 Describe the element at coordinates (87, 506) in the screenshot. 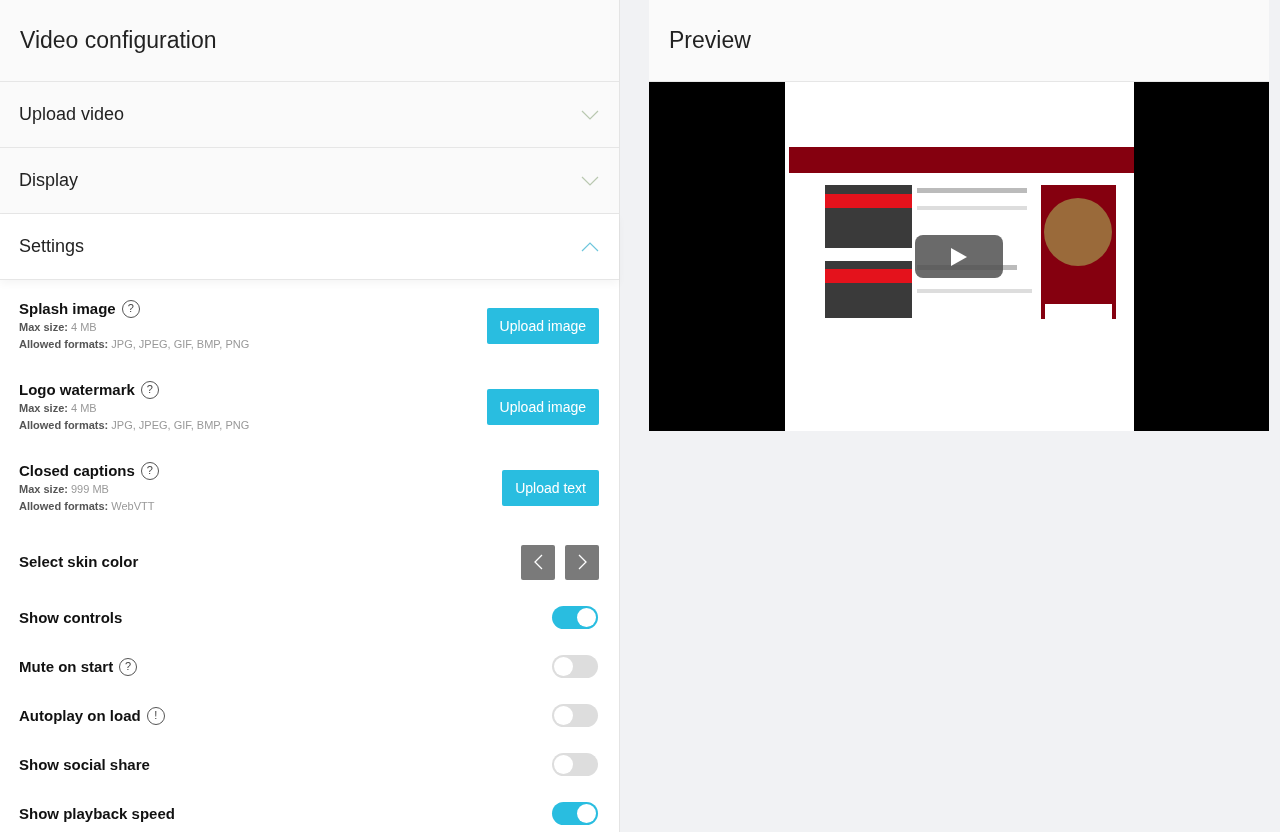

I see `formats-info: Allowed formats: WebVTT` at that location.